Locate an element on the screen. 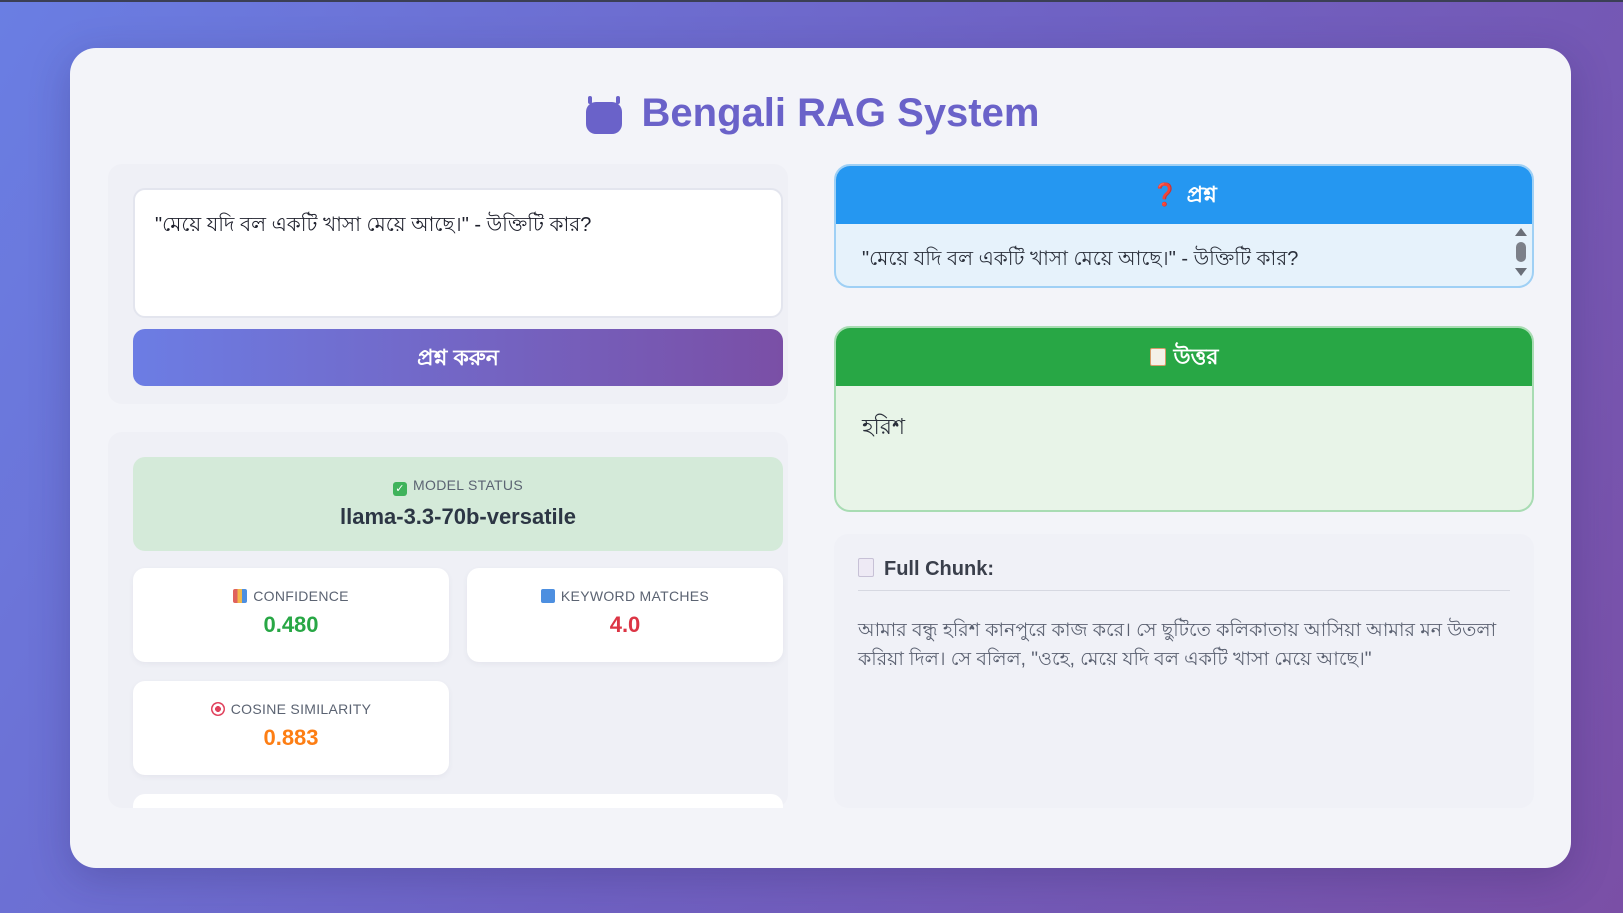 This screenshot has height=913, width=1623. robot-icon is located at coordinates (604, 115).